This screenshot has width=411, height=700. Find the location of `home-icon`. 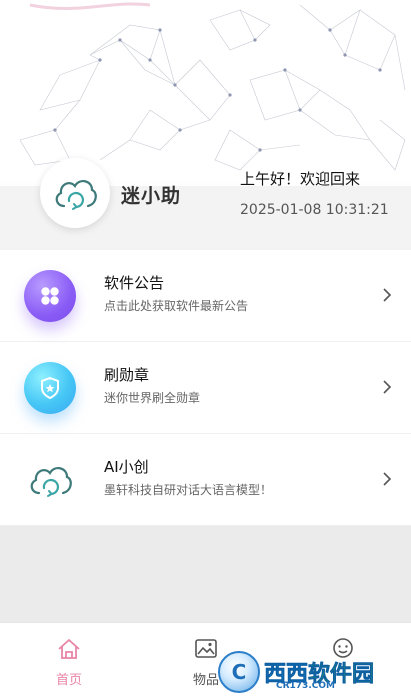

home-icon is located at coordinates (69, 649).